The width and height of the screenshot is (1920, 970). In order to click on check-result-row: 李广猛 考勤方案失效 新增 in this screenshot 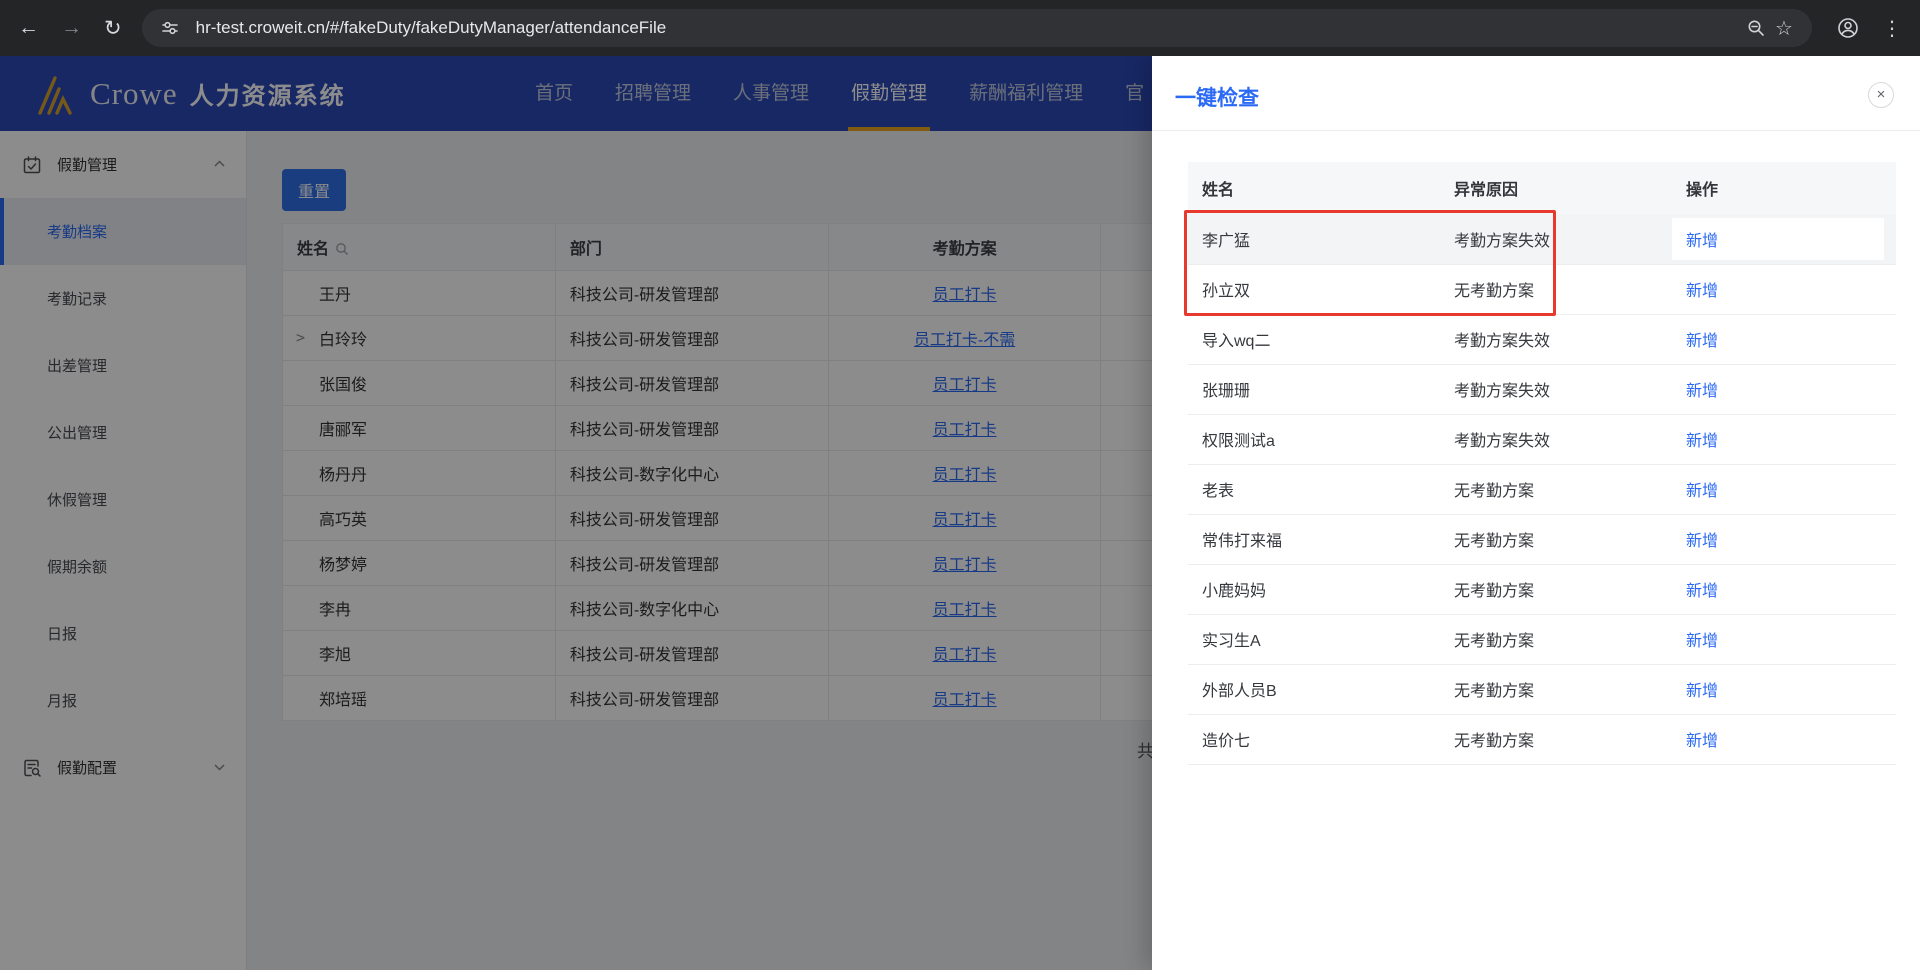, I will do `click(1542, 239)`.